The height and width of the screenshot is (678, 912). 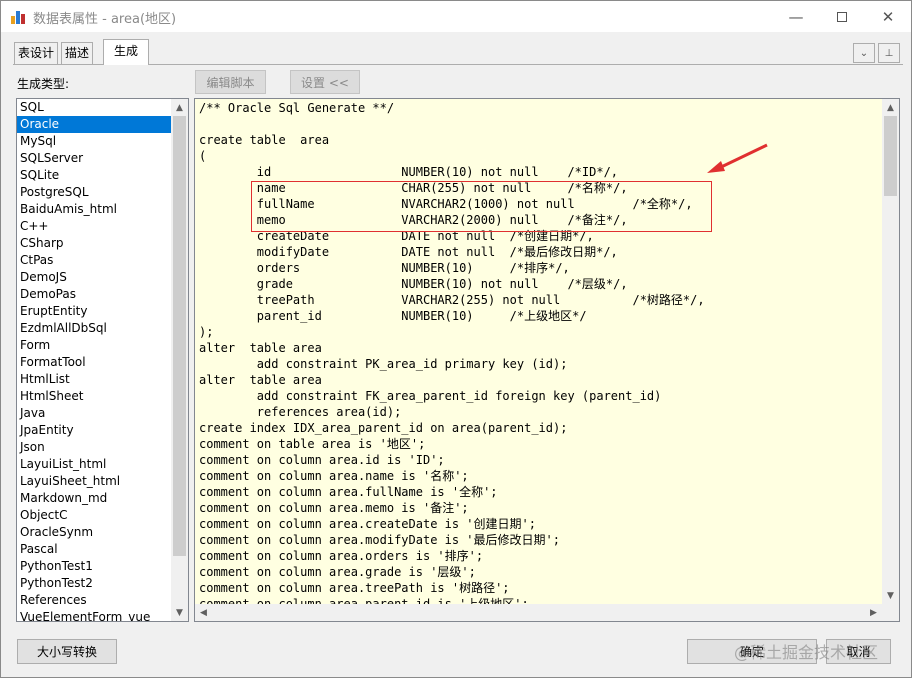 What do you see at coordinates (94, 532) in the screenshot?
I see `list-item: OracleSynm` at bounding box center [94, 532].